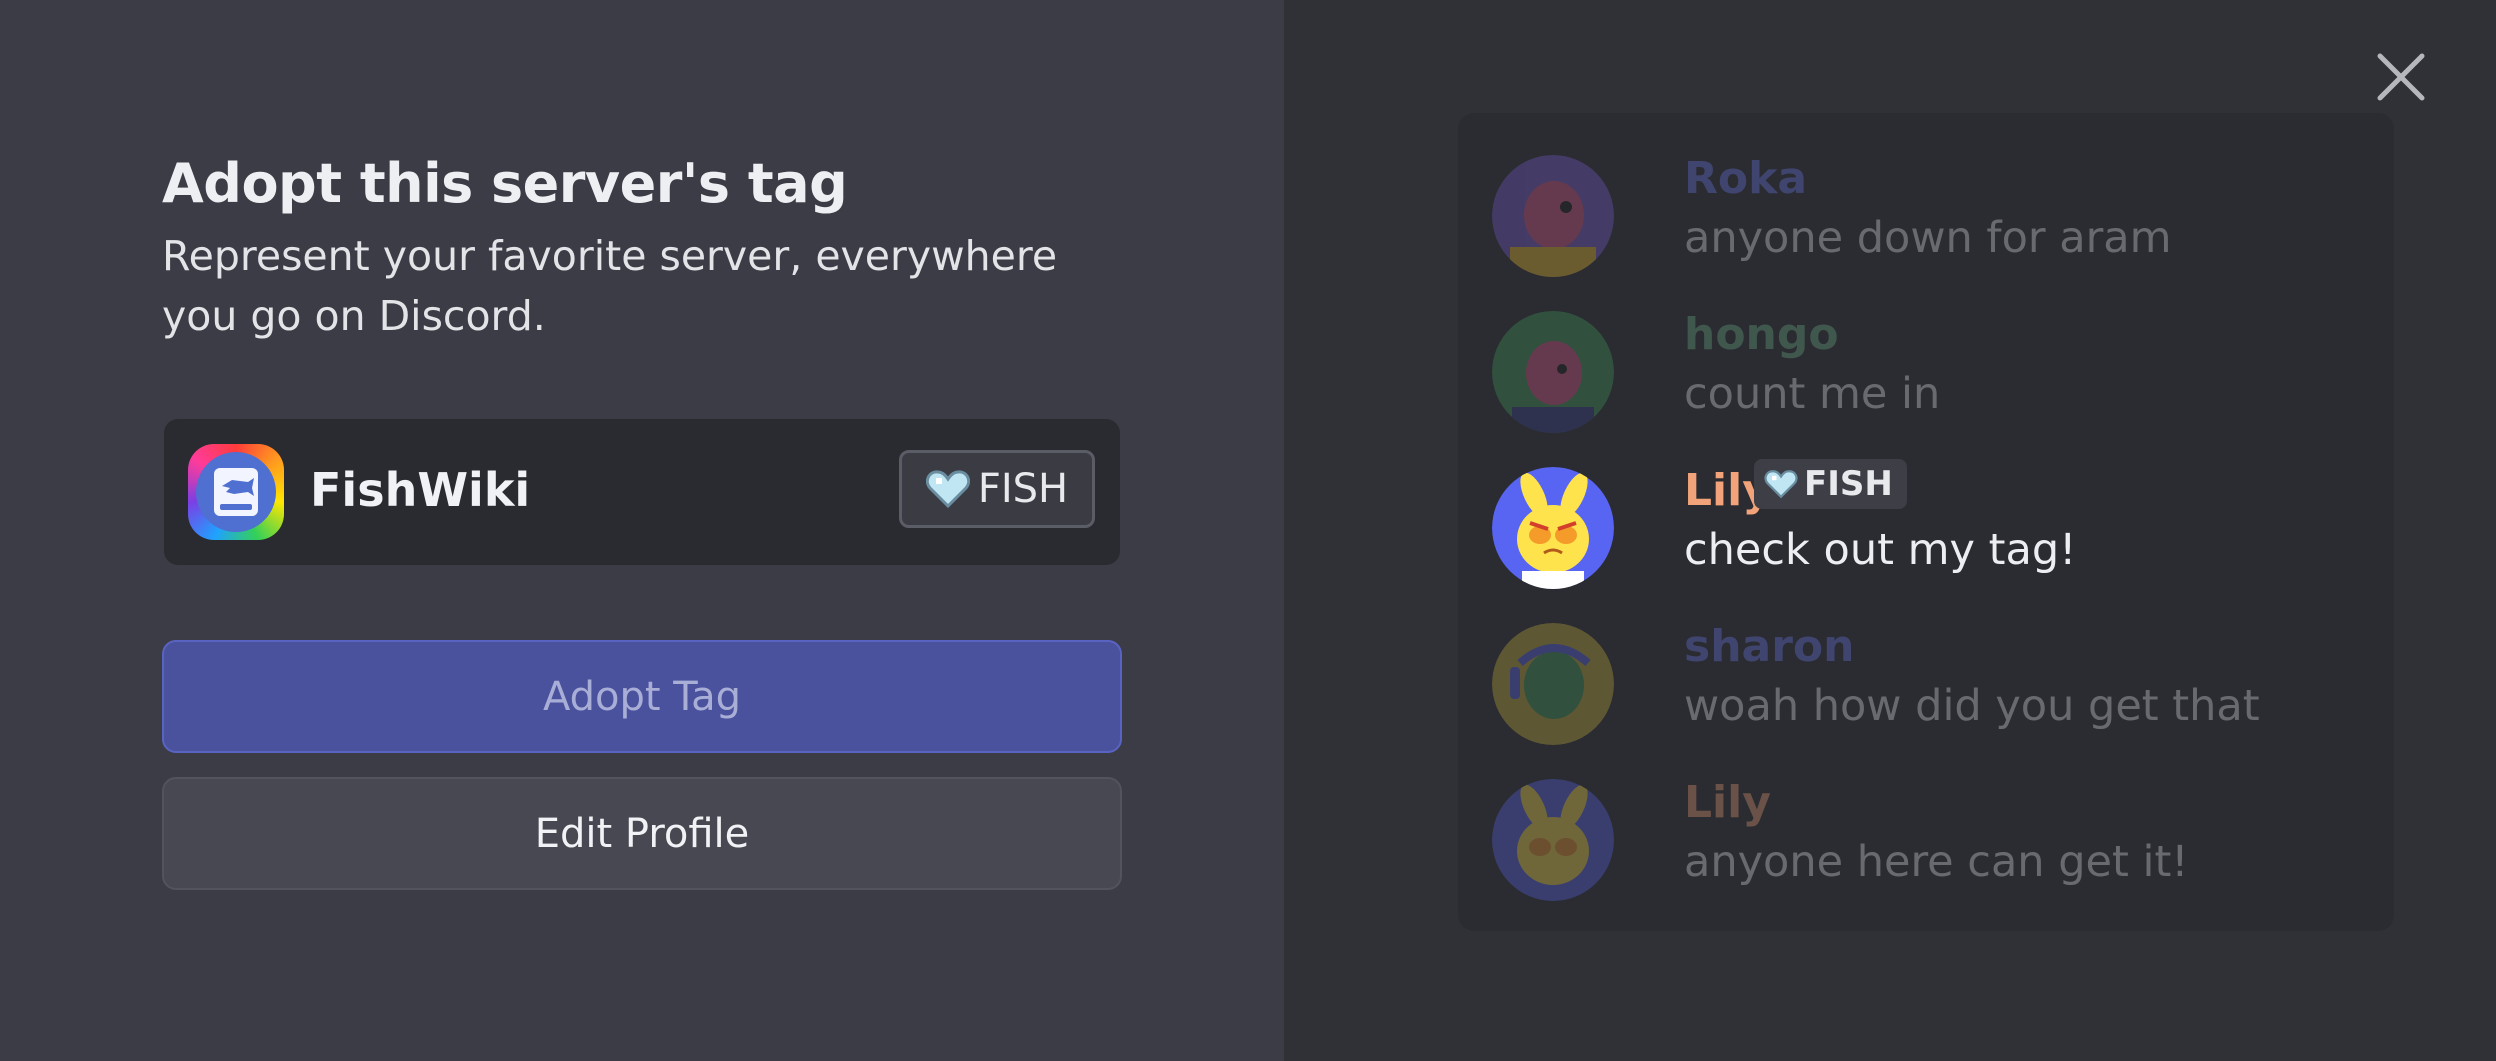 The height and width of the screenshot is (1061, 2496). I want to click on chat-message: sharon woah how did you get that, so click(1932, 685).